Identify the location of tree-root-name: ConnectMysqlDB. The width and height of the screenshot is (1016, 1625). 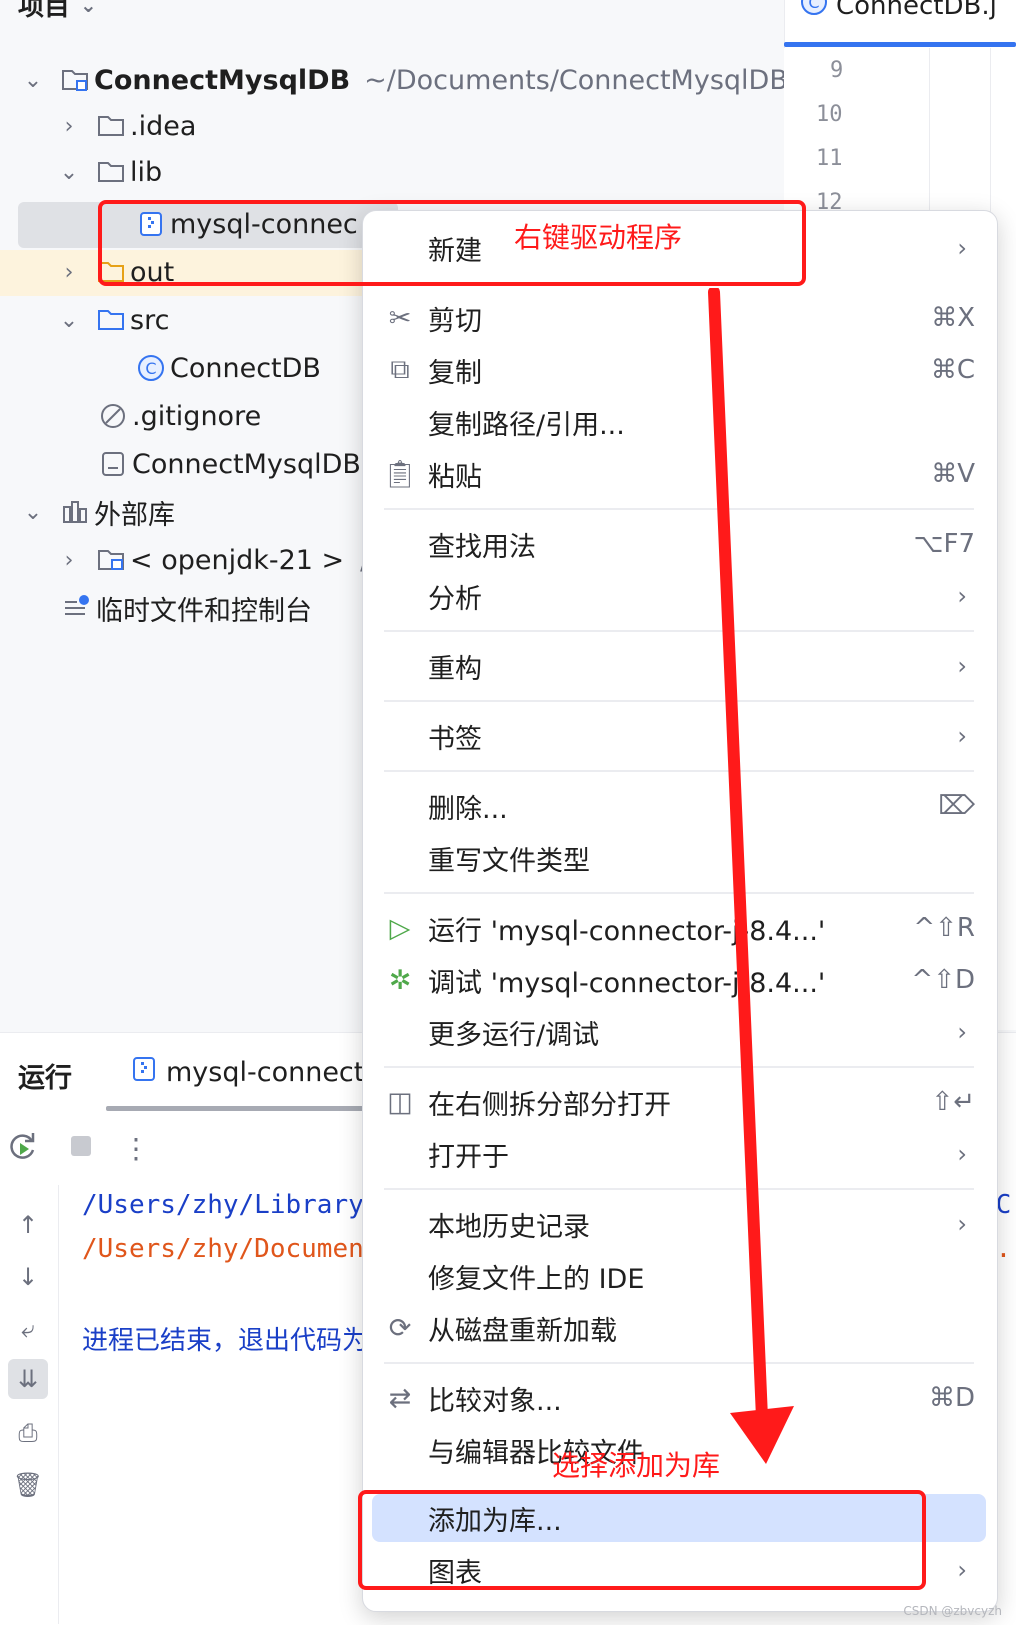
(222, 80).